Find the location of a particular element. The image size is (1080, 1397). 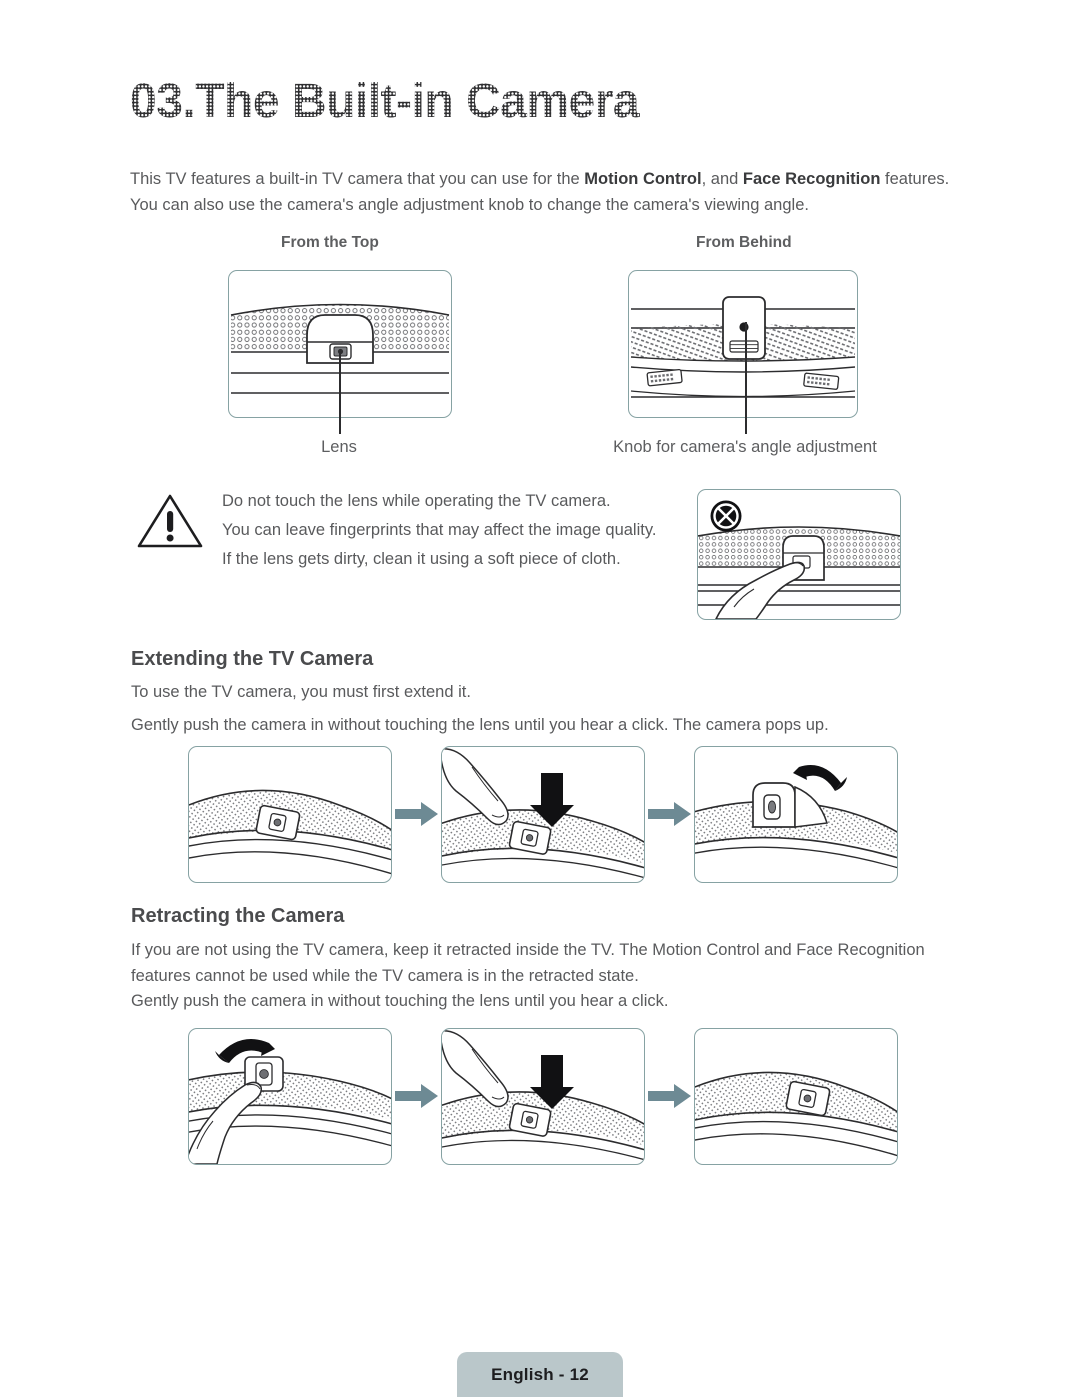

page-title-text: 03.The Built-in Camera is located at coordinates (385, 101).